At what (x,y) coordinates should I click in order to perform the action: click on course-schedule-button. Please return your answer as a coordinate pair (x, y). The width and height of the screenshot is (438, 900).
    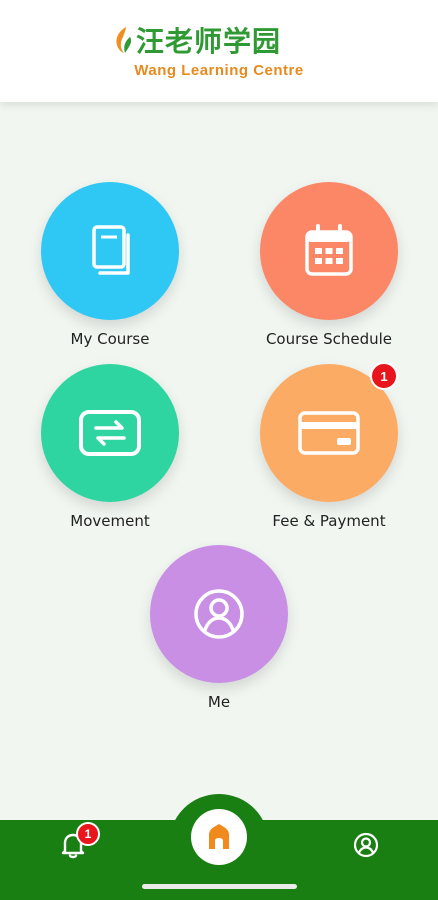
    Looking at the image, I should click on (329, 251).